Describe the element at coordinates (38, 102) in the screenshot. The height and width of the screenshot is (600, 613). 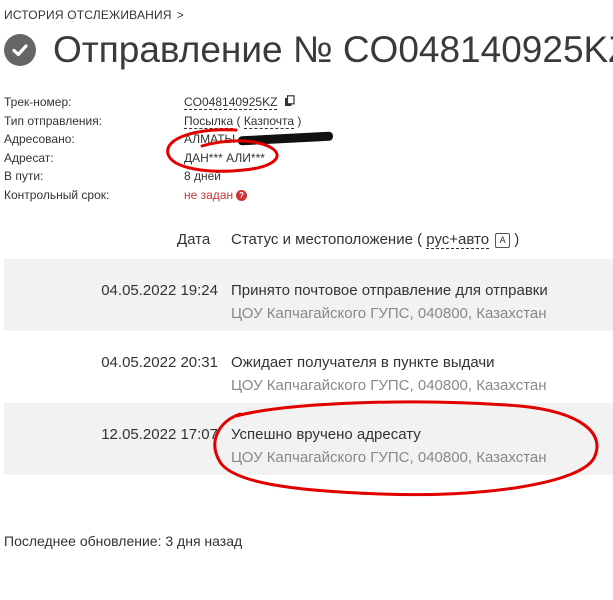
I see `track-label: Трек-номер:` at that location.